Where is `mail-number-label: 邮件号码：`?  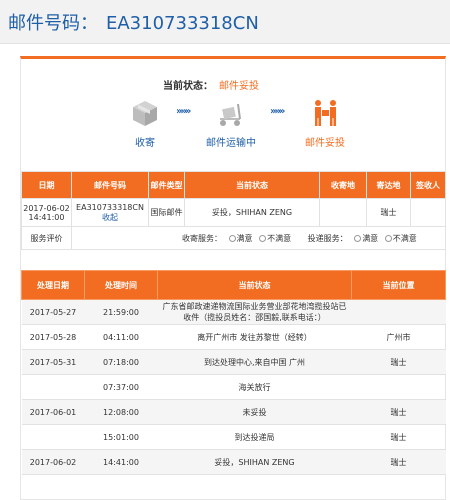 mail-number-label: 邮件号码： is located at coordinates (53, 23).